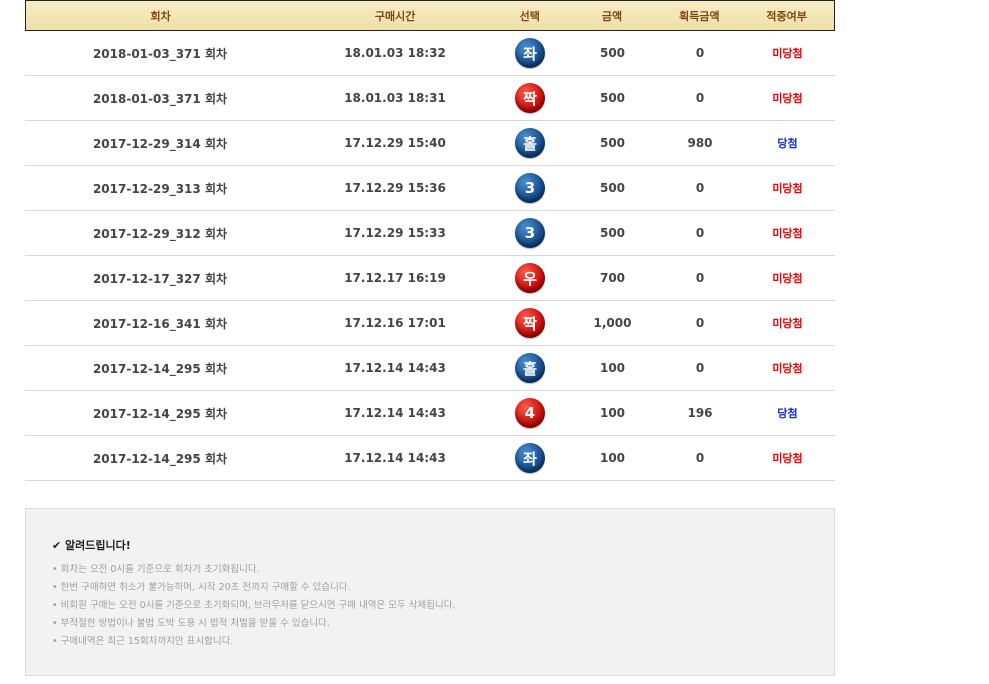 The width and height of the screenshot is (989, 684). I want to click on notice-title: ✔ 알려드립니다!, so click(91, 545).